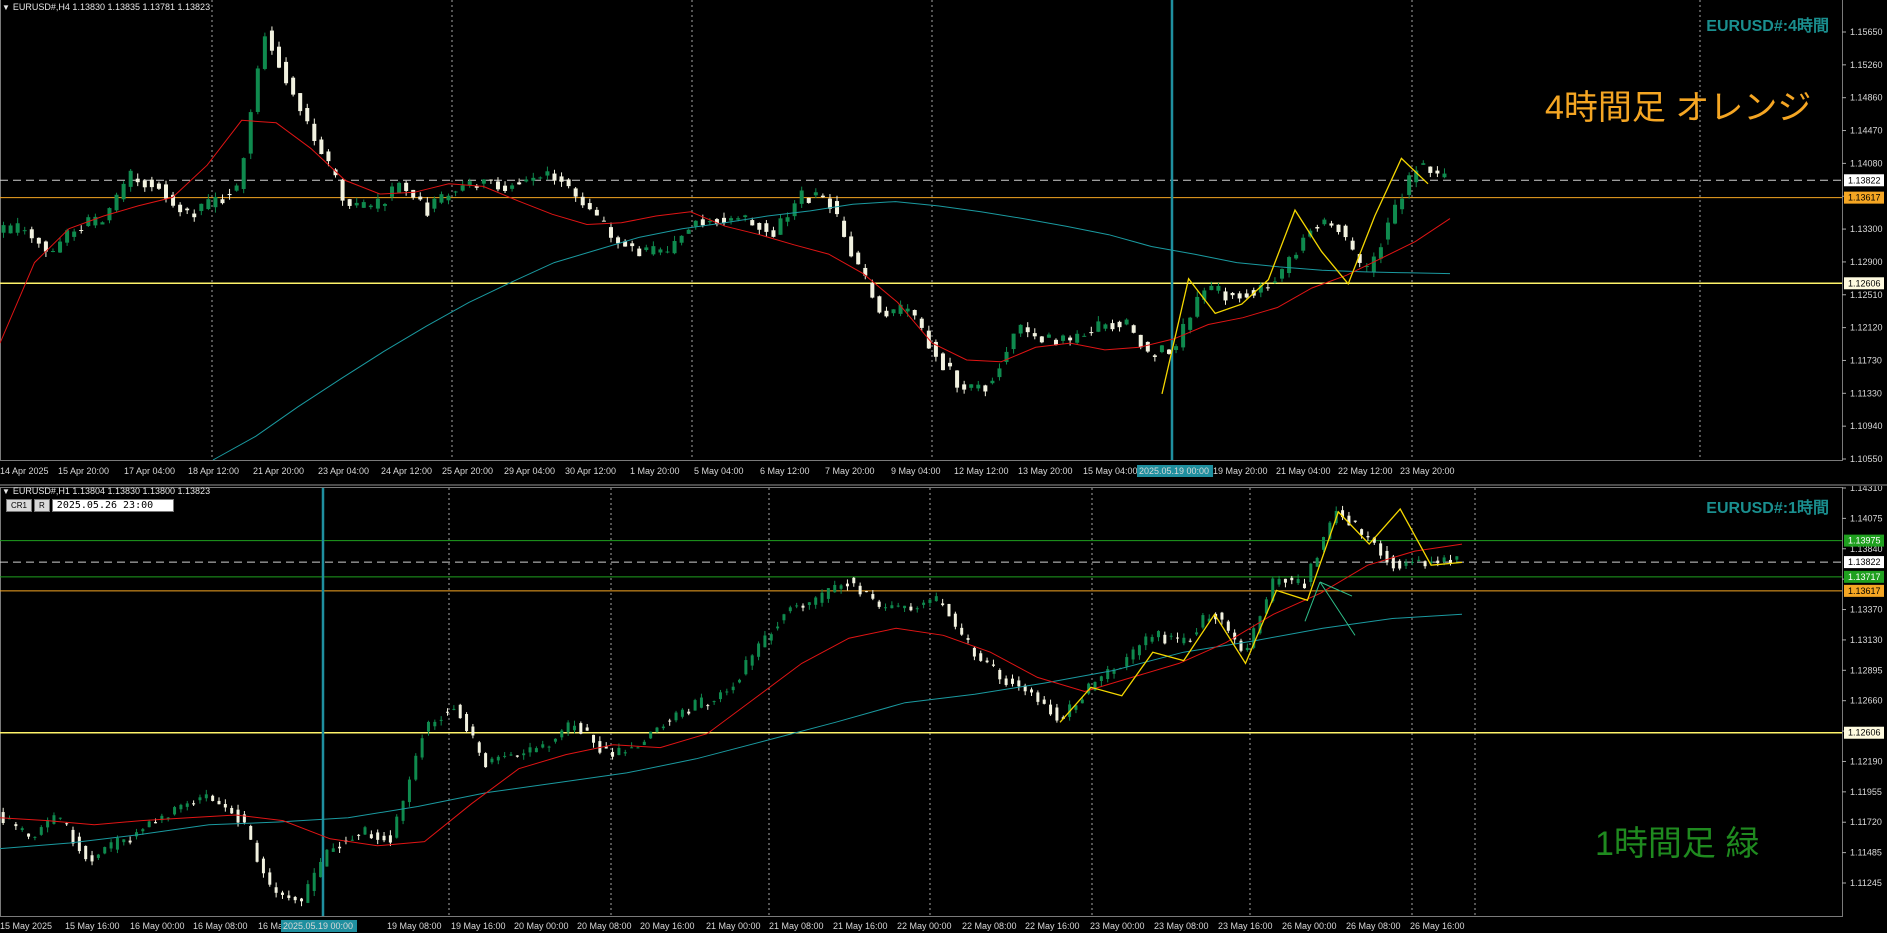 Image resolution: width=1887 pixels, height=933 pixels. What do you see at coordinates (1864, 562) in the screenshot?
I see `price-label-text: 1.13822` at bounding box center [1864, 562].